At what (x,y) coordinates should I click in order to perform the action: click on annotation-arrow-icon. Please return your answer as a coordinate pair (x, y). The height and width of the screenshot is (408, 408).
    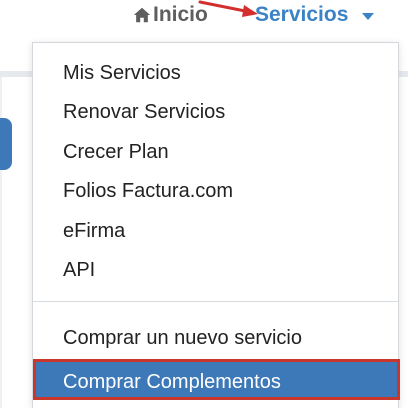
    Looking at the image, I should click on (228, 8).